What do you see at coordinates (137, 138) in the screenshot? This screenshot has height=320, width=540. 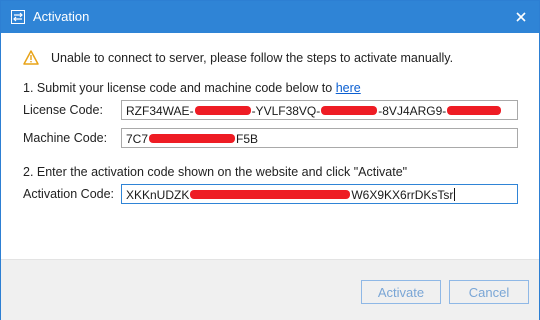 I see `machine-prefix: 7C7` at bounding box center [137, 138].